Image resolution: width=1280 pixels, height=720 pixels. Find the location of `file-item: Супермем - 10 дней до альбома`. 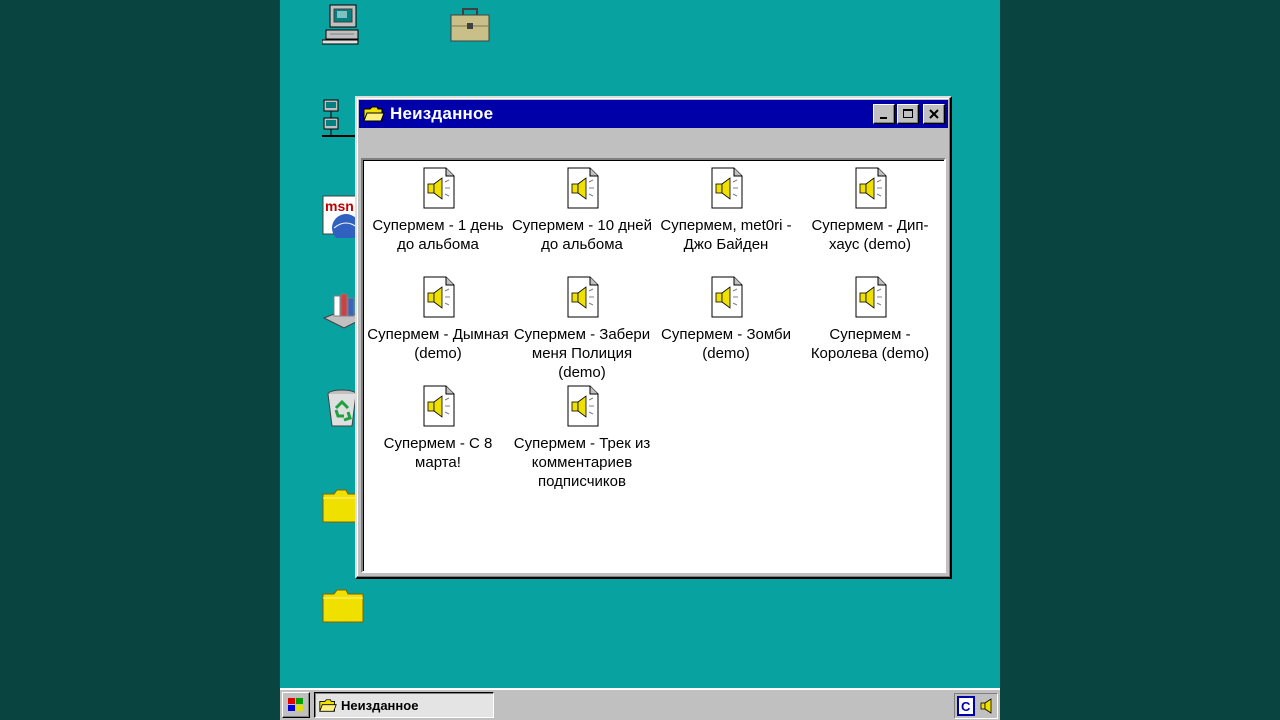

file-item: Супермем - 10 дней до альбома is located at coordinates (582, 210).